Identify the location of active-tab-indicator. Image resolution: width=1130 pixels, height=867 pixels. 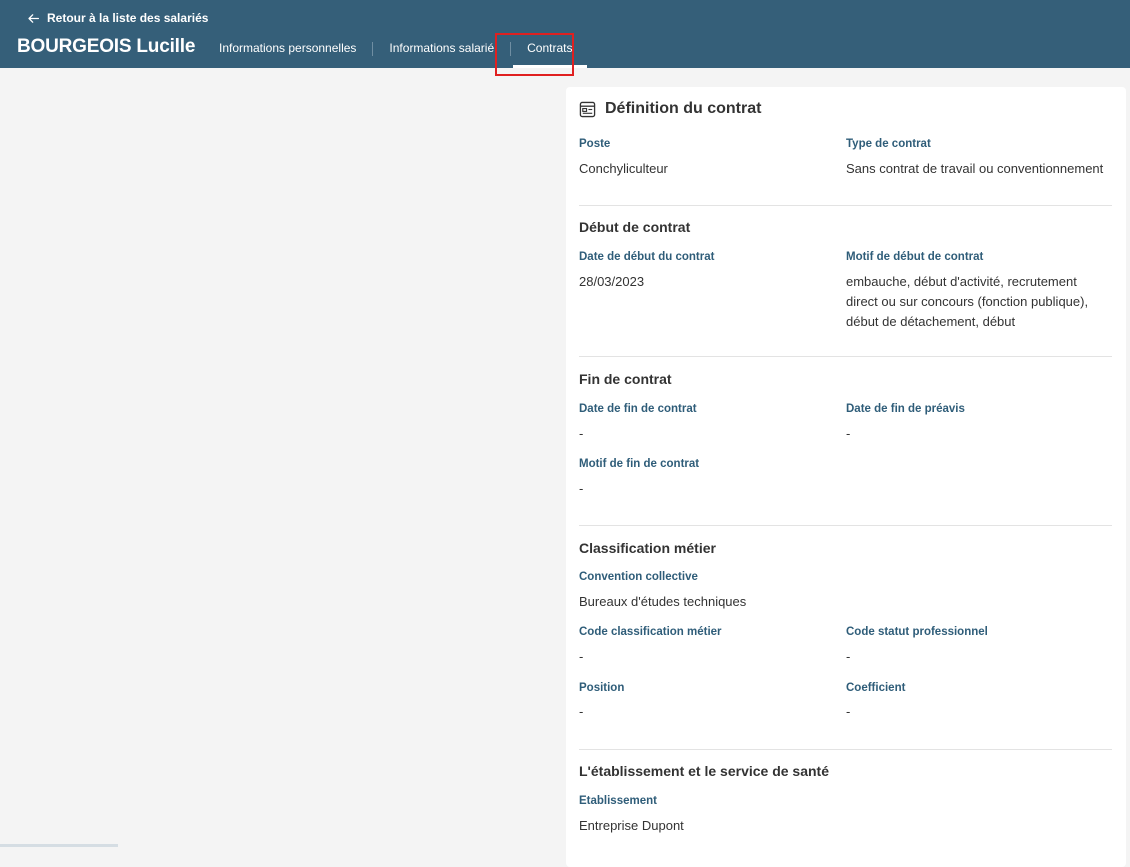
(549, 66).